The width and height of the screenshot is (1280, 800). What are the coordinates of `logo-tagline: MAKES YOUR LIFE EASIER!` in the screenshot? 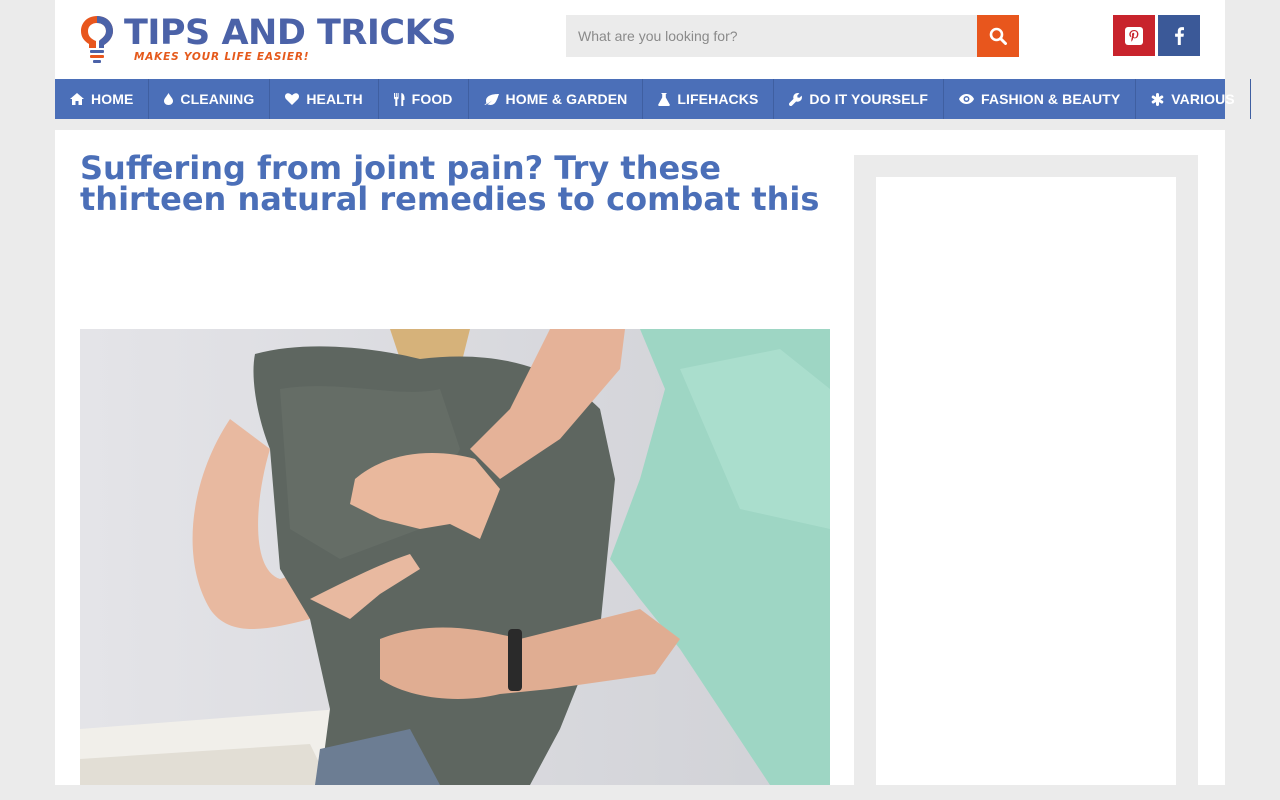 It's located at (222, 57).